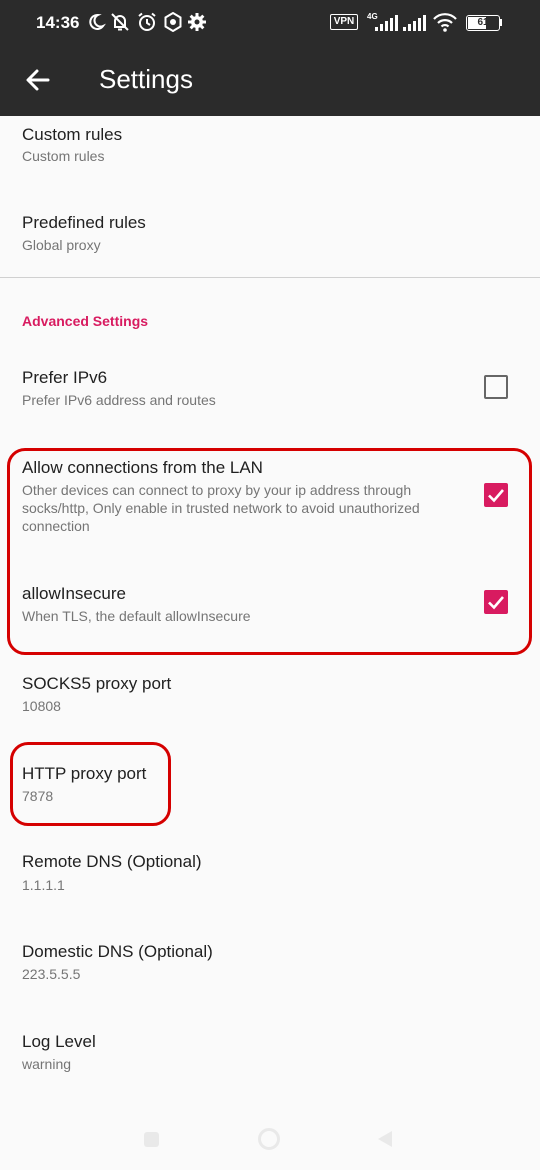 The height and width of the screenshot is (1170, 540). Describe the element at coordinates (270, 277) in the screenshot. I see `divider` at that location.